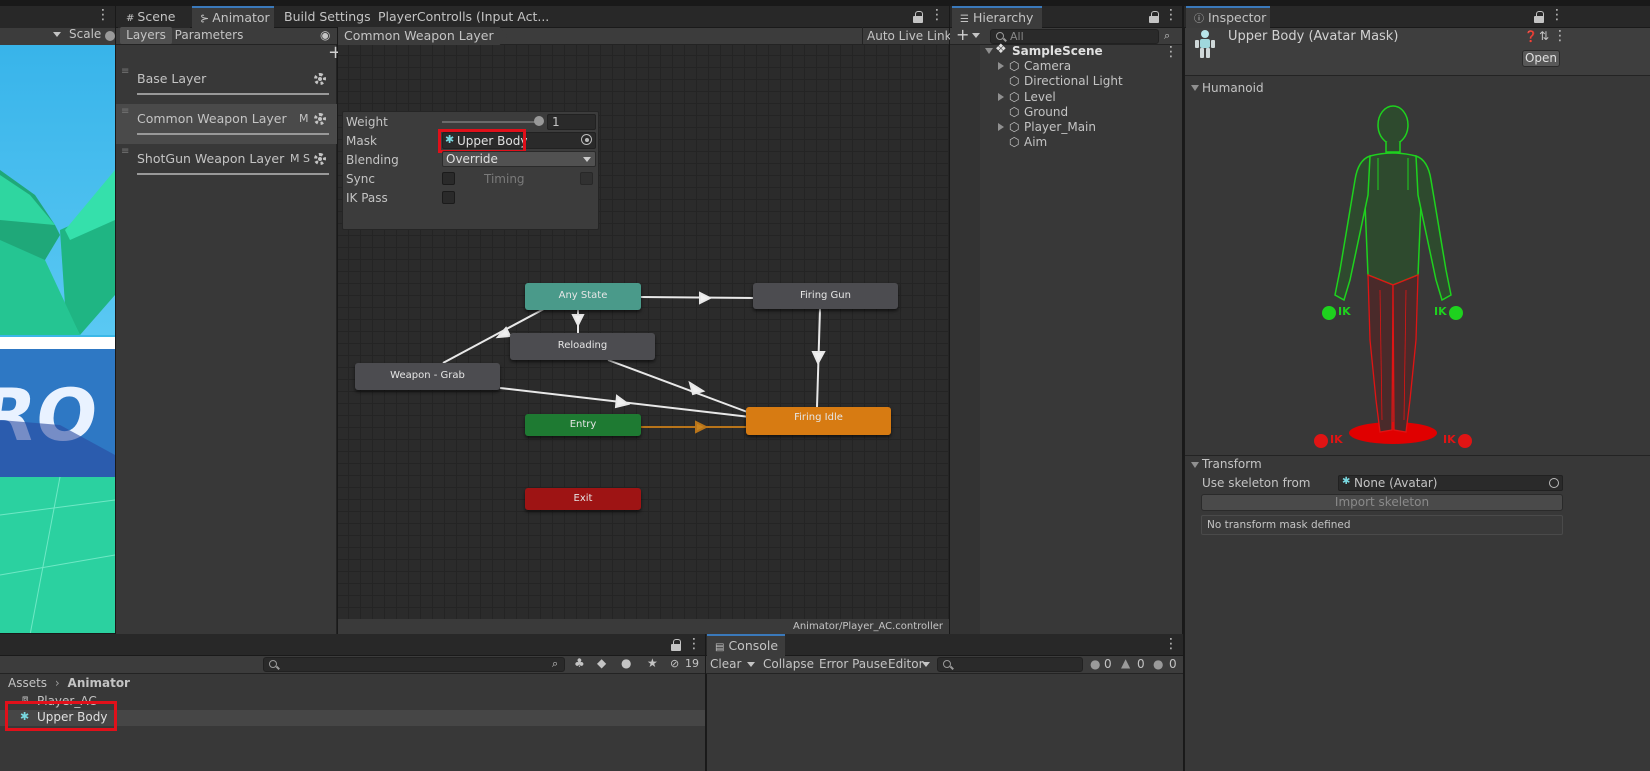 The height and width of the screenshot is (771, 1650). What do you see at coordinates (583, 425) in the screenshot?
I see `state-entry: Entry` at bounding box center [583, 425].